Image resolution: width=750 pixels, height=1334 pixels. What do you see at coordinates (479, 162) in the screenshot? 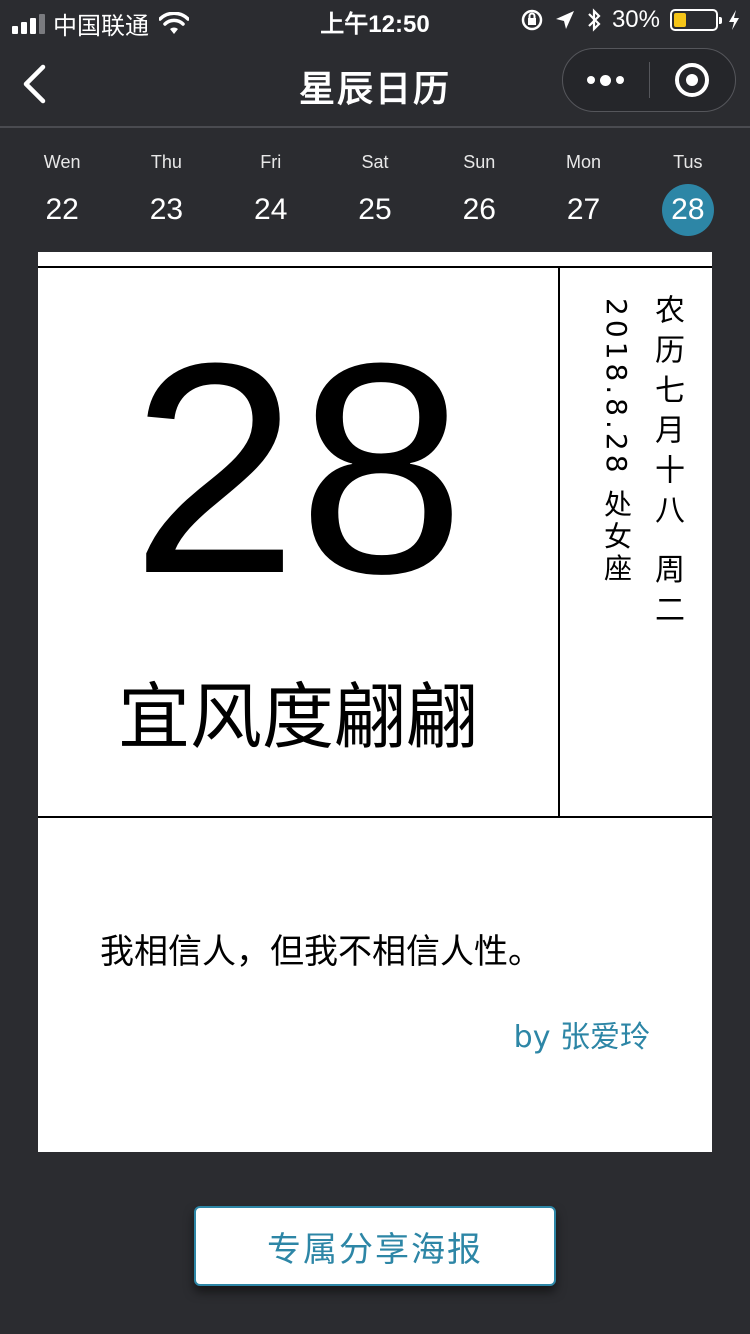
I see `day-name: Sun` at bounding box center [479, 162].